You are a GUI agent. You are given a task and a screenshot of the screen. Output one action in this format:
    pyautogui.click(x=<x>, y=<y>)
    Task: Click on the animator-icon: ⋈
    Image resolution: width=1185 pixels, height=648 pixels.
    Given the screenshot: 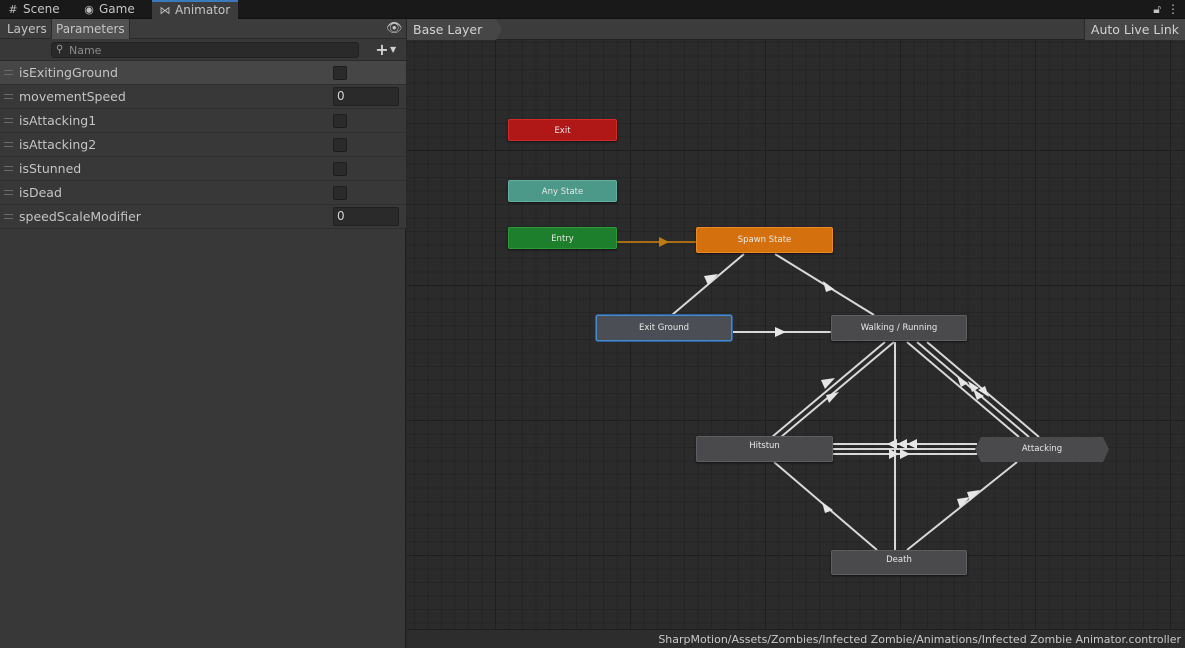 What is the action you would take?
    pyautogui.click(x=165, y=10)
    